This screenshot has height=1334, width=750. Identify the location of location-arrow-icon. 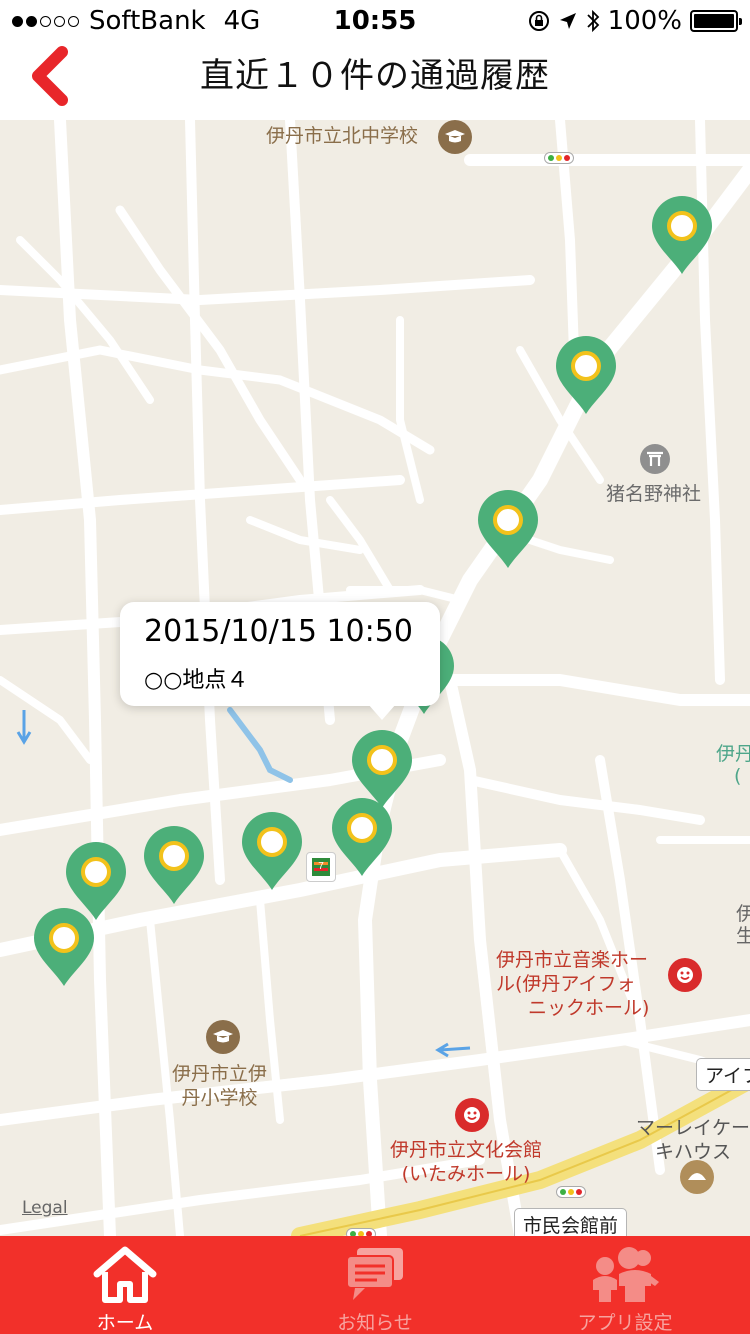
(567, 21).